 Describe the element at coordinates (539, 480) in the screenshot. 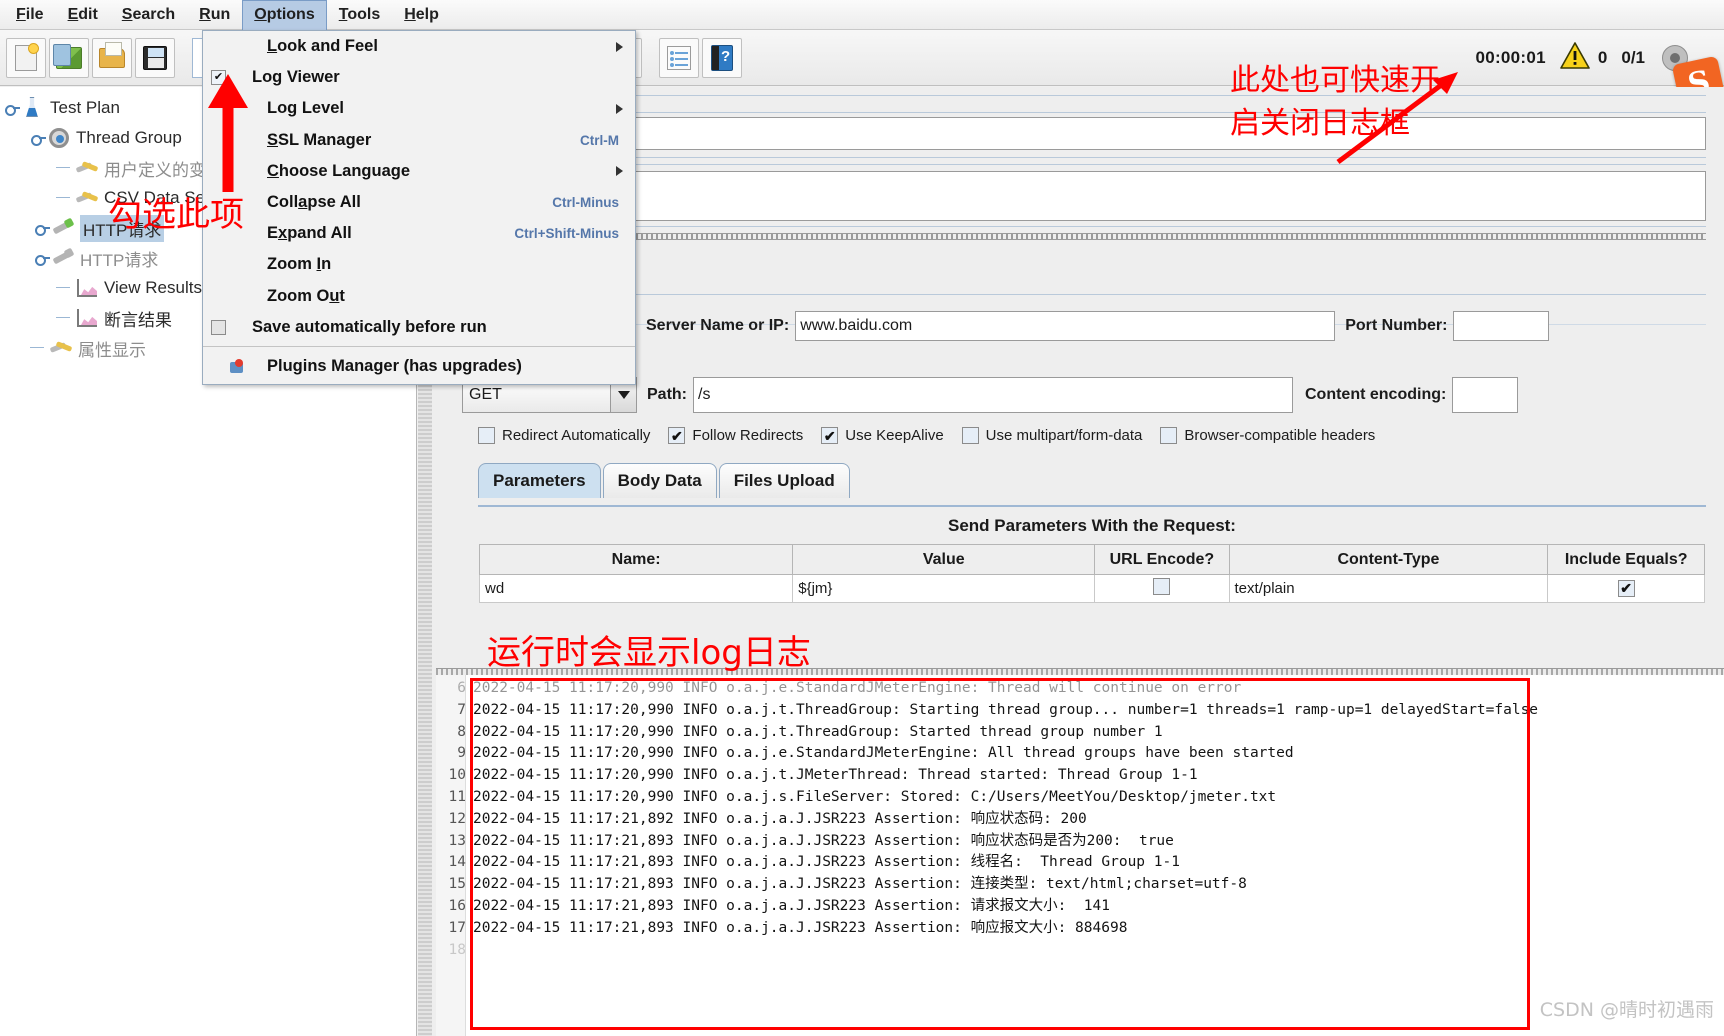

I see `tab-parameters: Parameters` at that location.